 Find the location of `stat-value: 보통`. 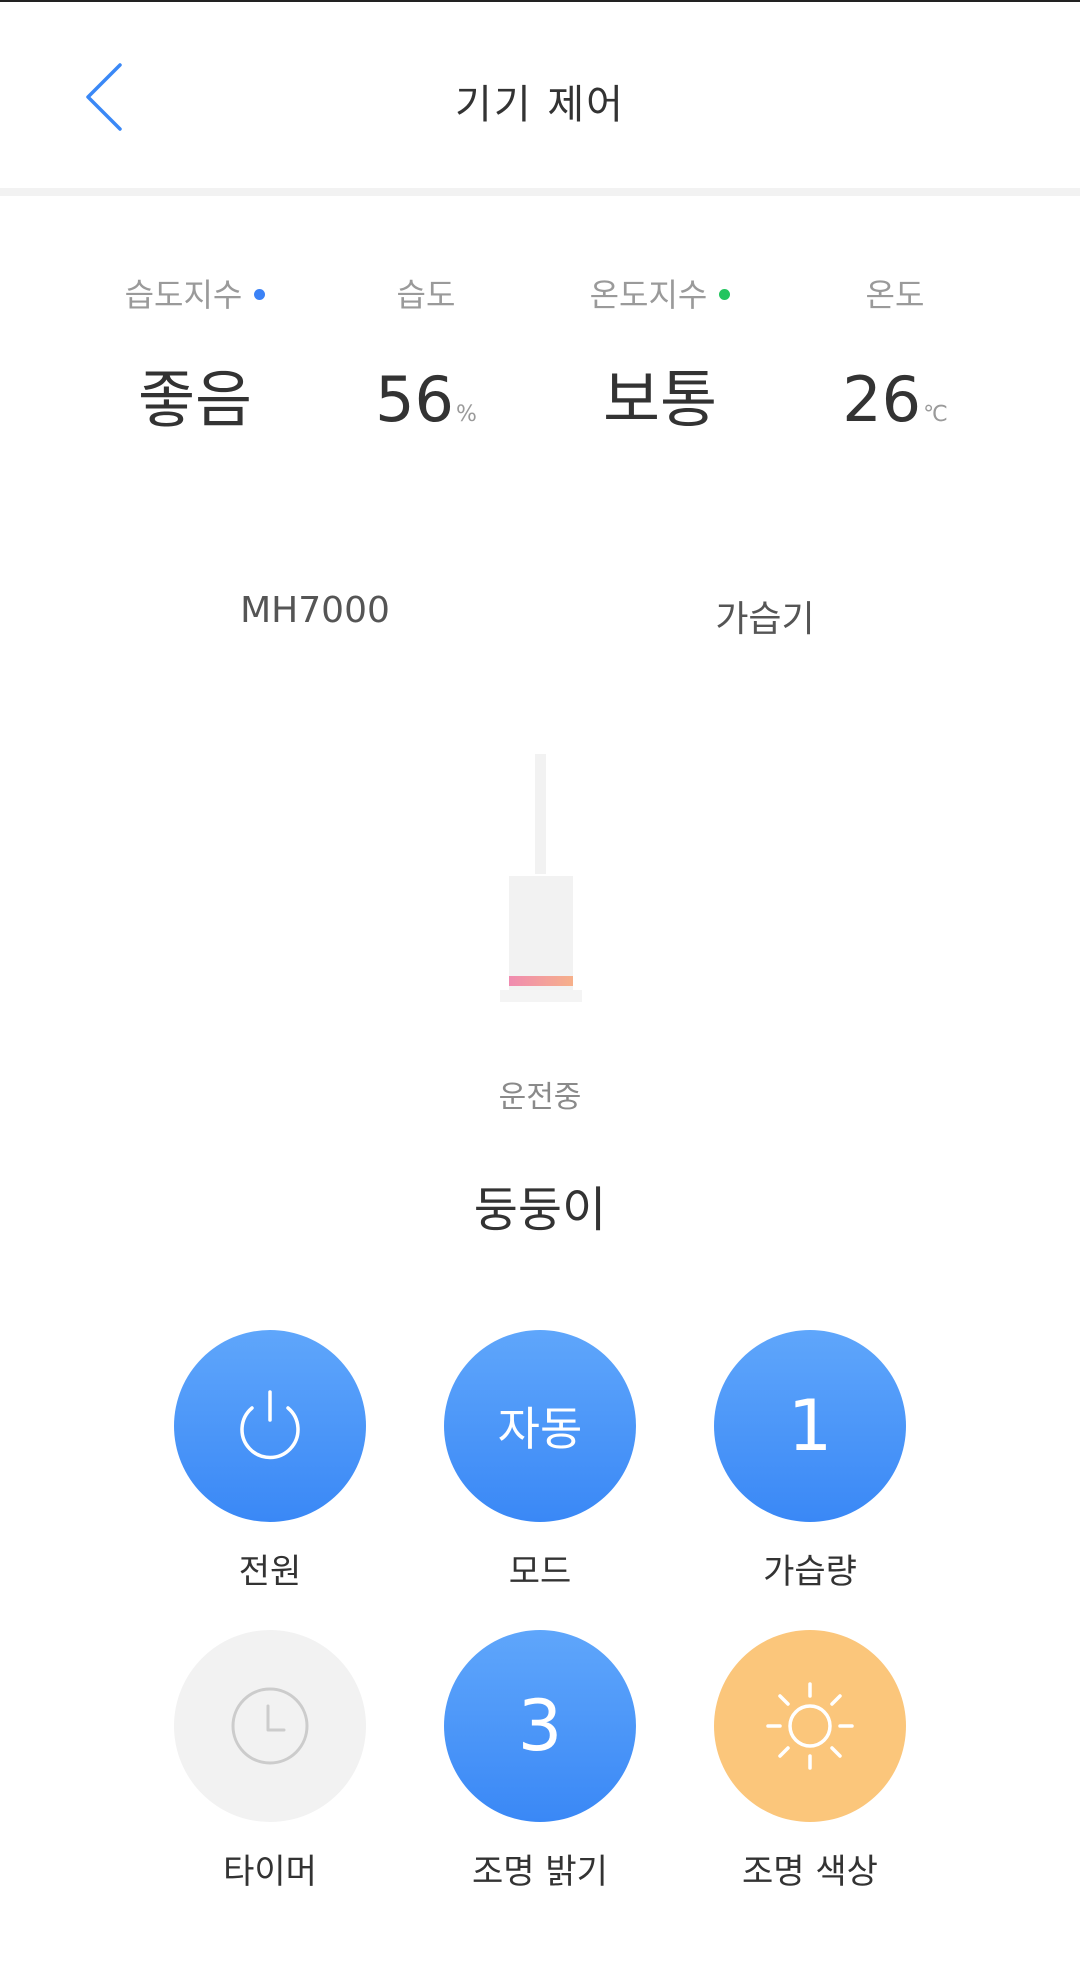

stat-value: 보통 is located at coordinates (660, 399).